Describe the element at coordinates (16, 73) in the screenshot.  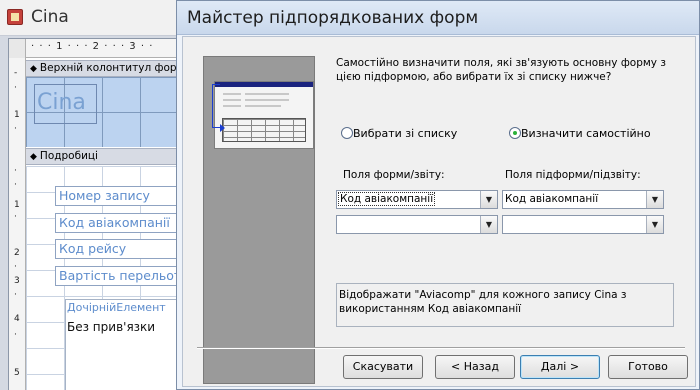
I see `ruler-mark: -` at that location.